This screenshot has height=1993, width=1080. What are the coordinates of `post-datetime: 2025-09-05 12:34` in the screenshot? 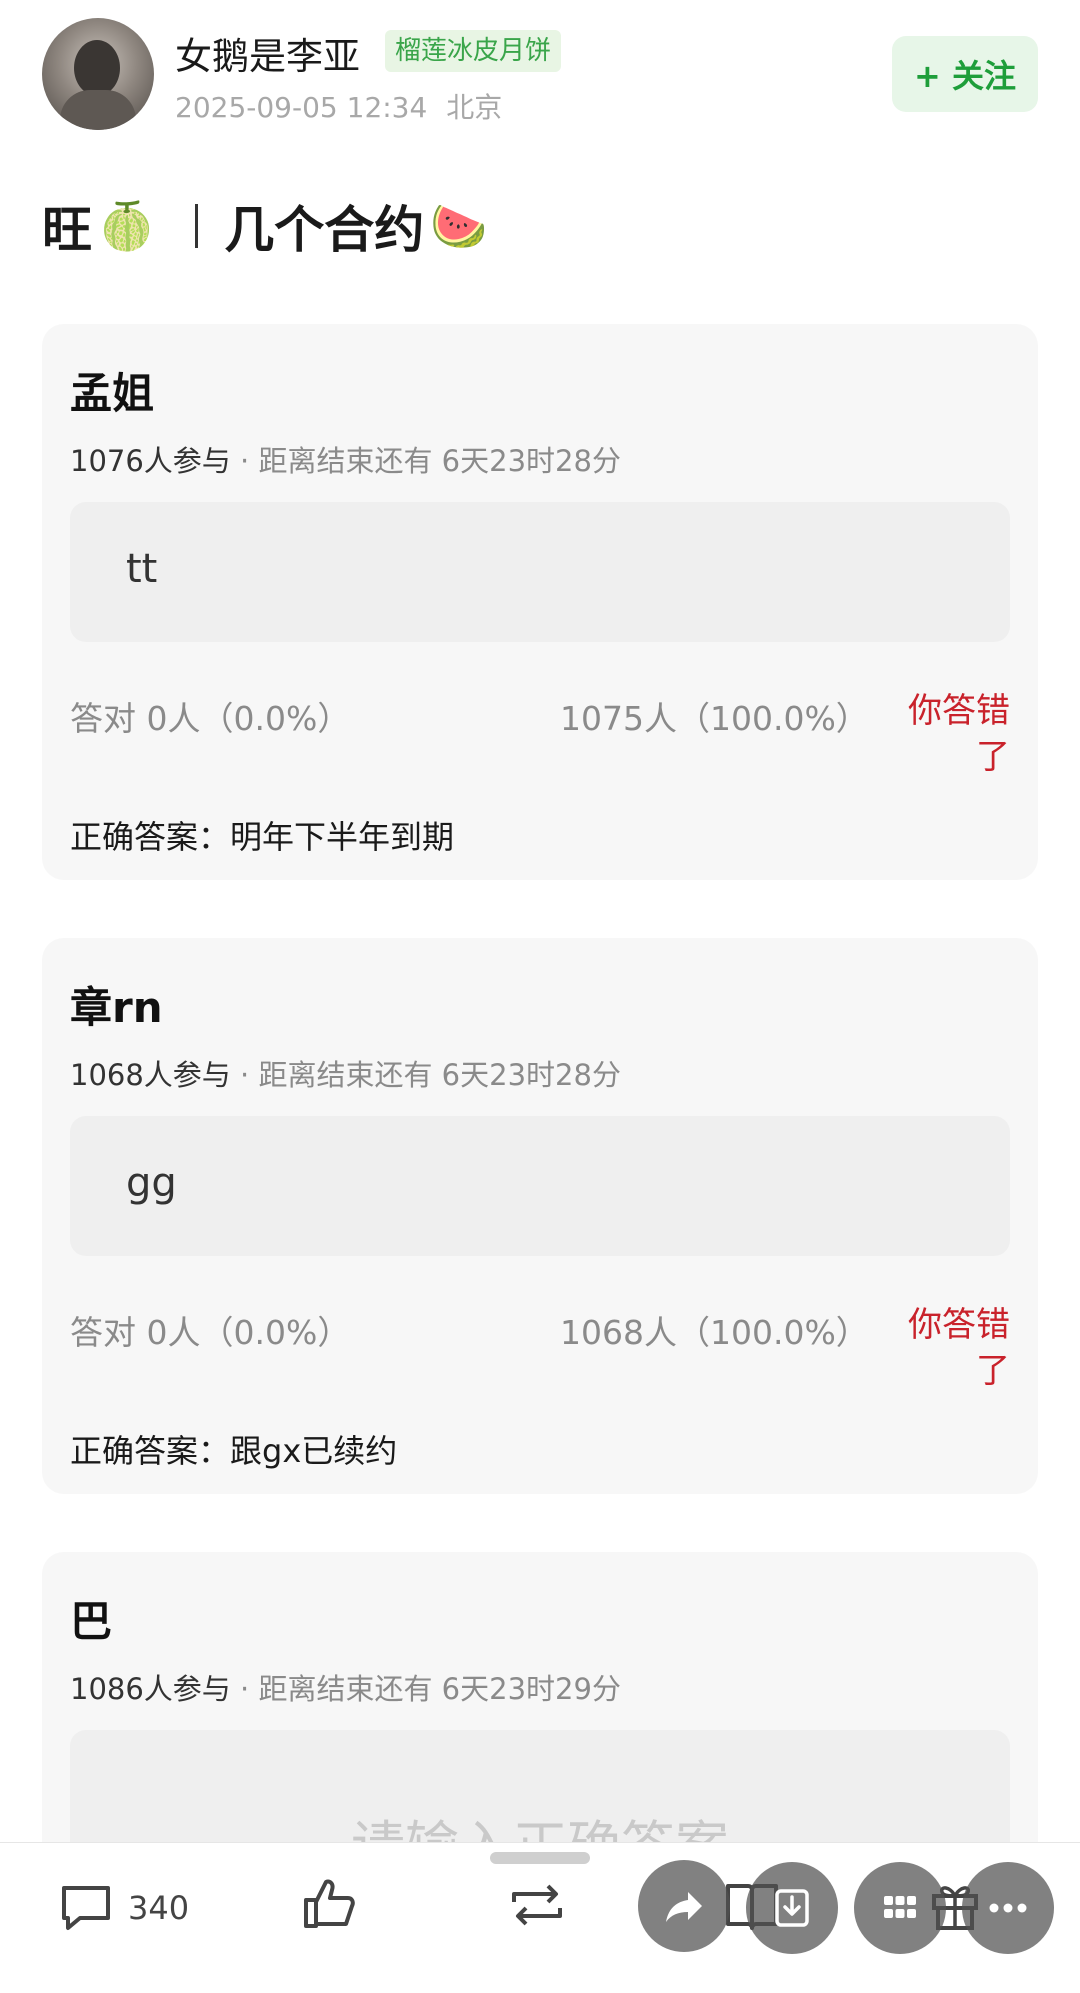 It's located at (301, 107).